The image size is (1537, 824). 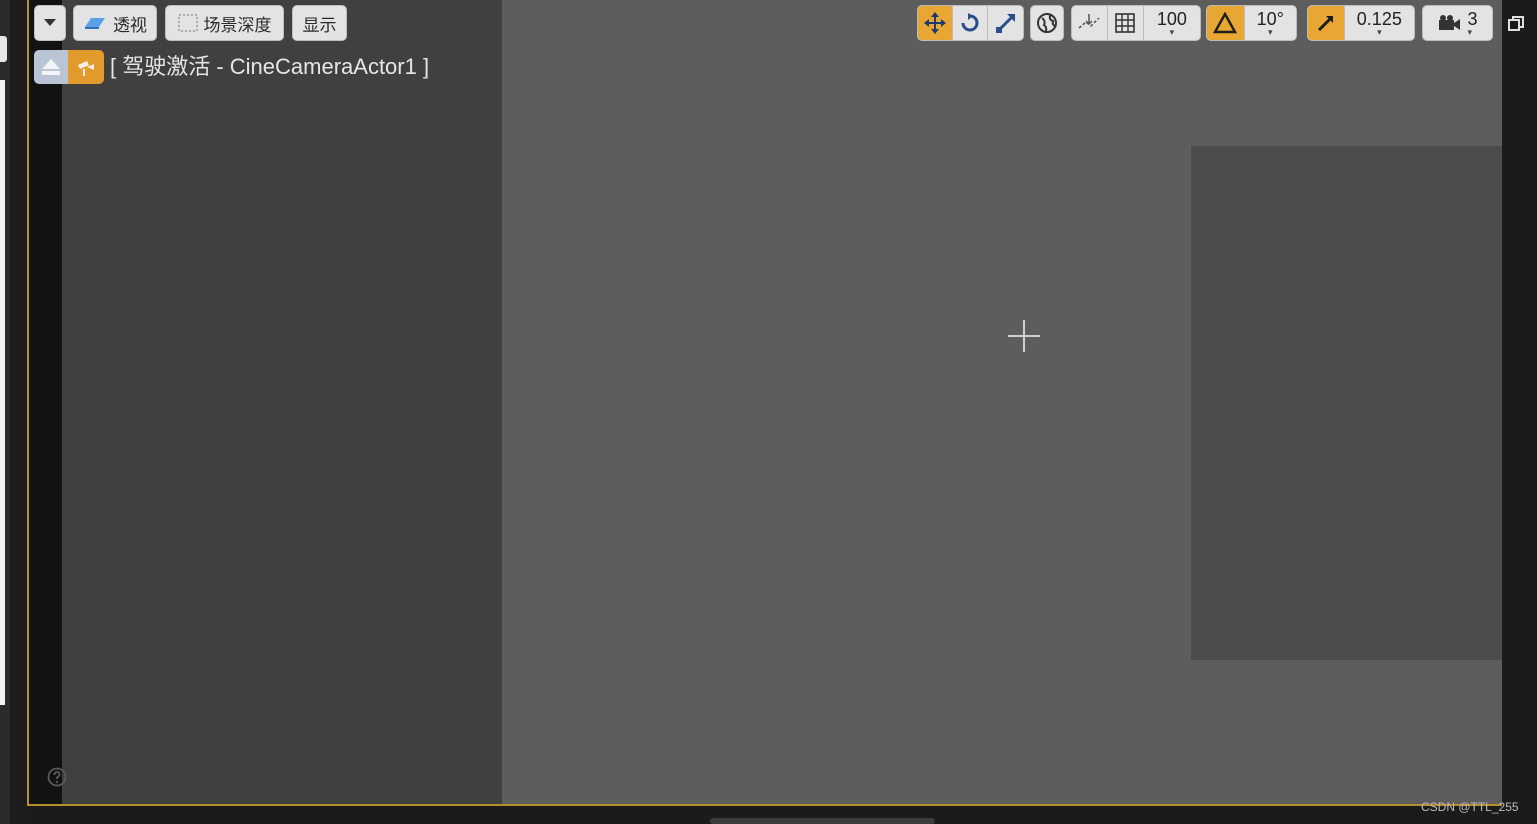 I want to click on scale-tool, so click(x=1005, y=23).